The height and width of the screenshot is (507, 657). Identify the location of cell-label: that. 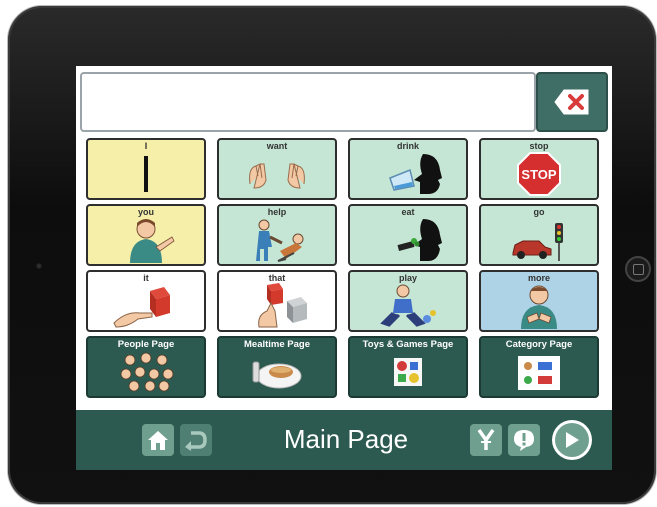
(277, 278).